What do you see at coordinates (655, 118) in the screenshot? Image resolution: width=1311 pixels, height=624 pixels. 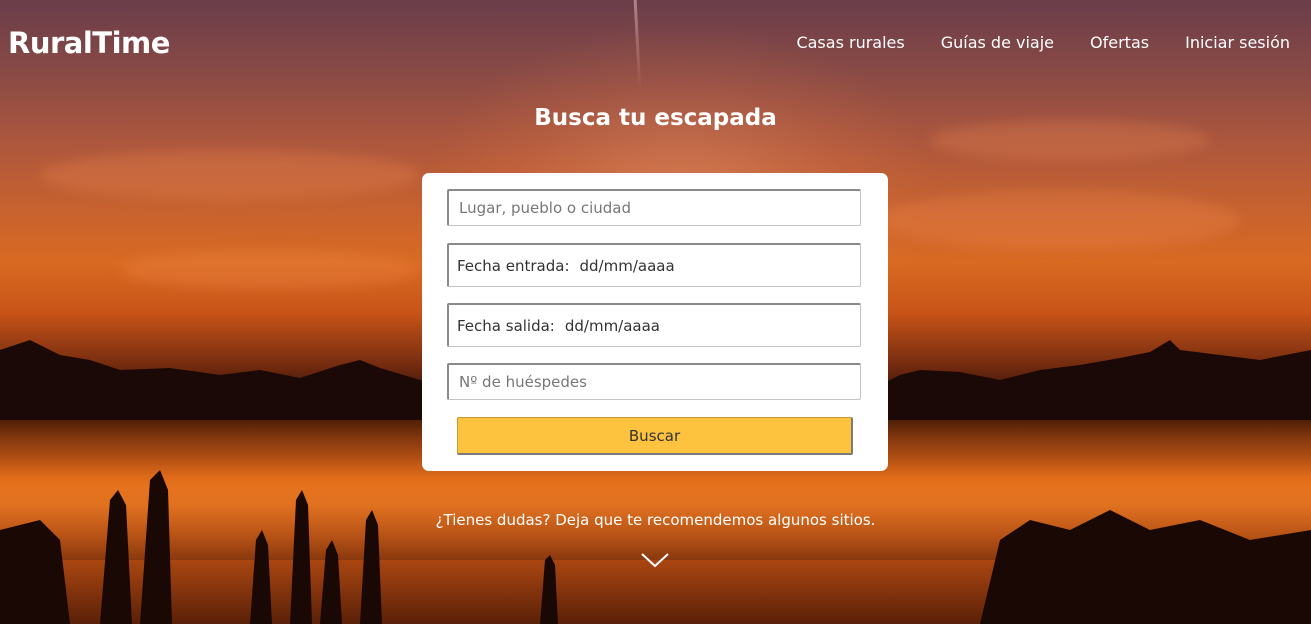 I see `hero-title: Busca tu escapada` at bounding box center [655, 118].